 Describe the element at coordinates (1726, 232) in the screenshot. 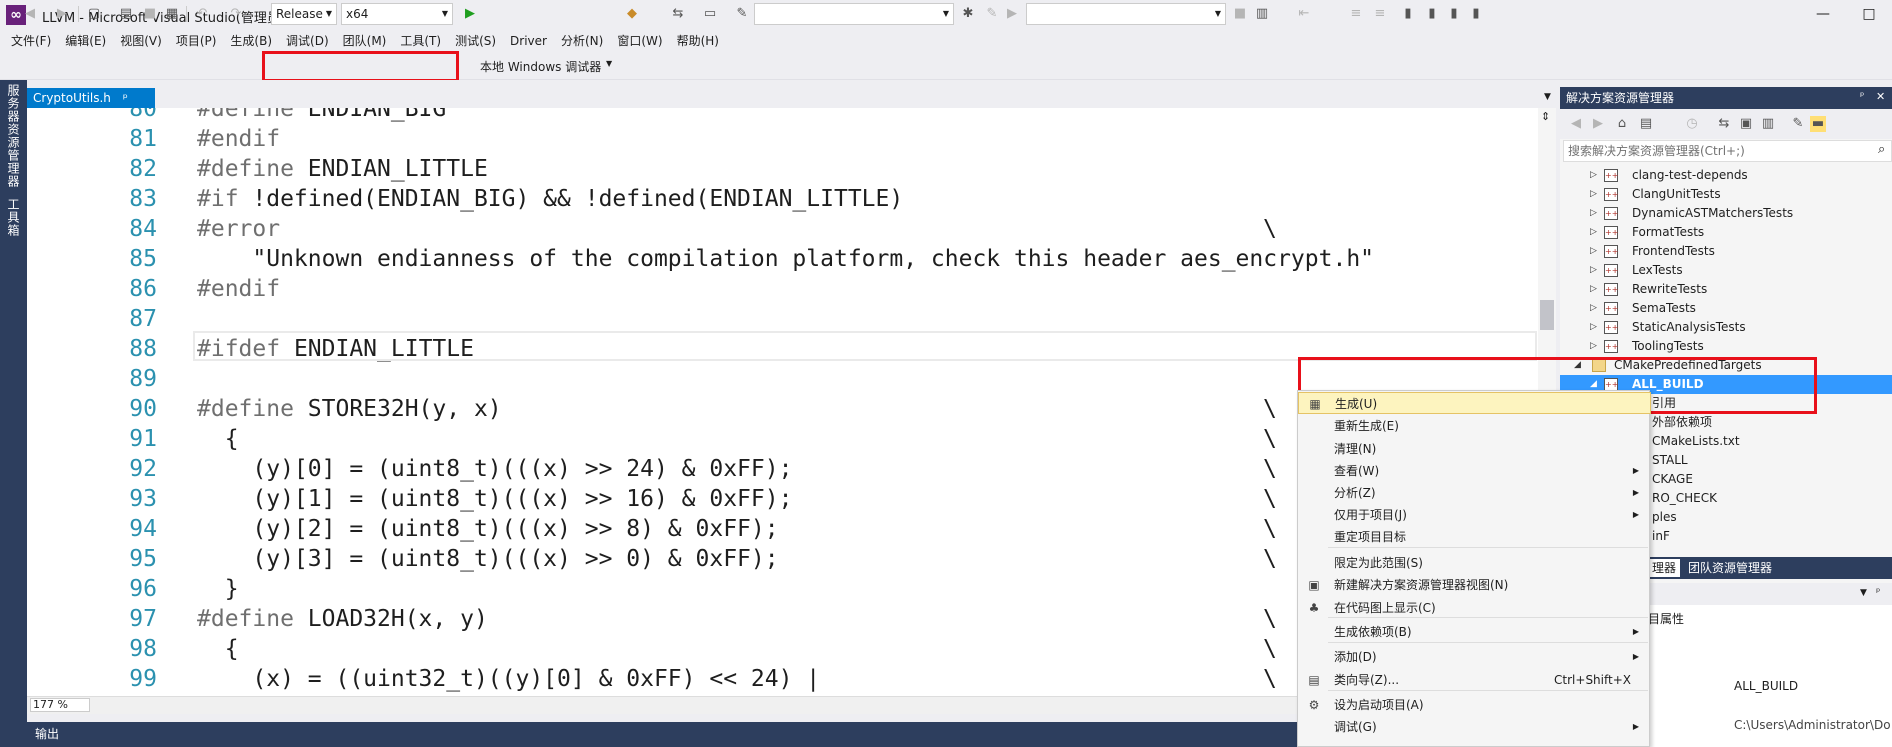

I see `tree-item-project: ▷ ++ FormatTests` at that location.